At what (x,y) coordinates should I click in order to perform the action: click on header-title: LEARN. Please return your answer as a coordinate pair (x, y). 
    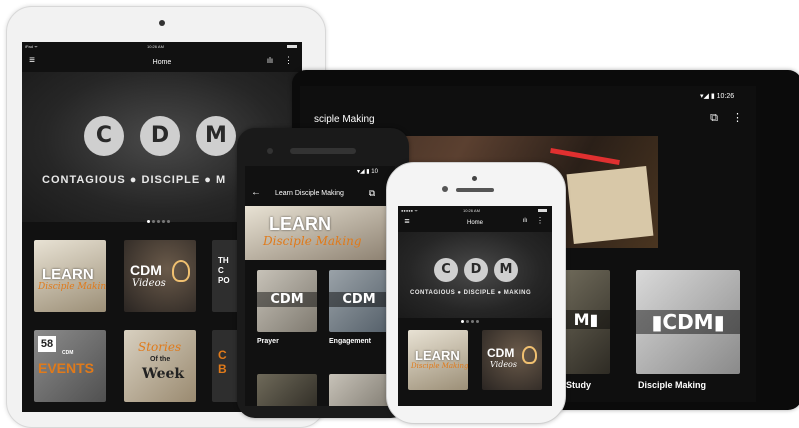
    Looking at the image, I should click on (300, 224).